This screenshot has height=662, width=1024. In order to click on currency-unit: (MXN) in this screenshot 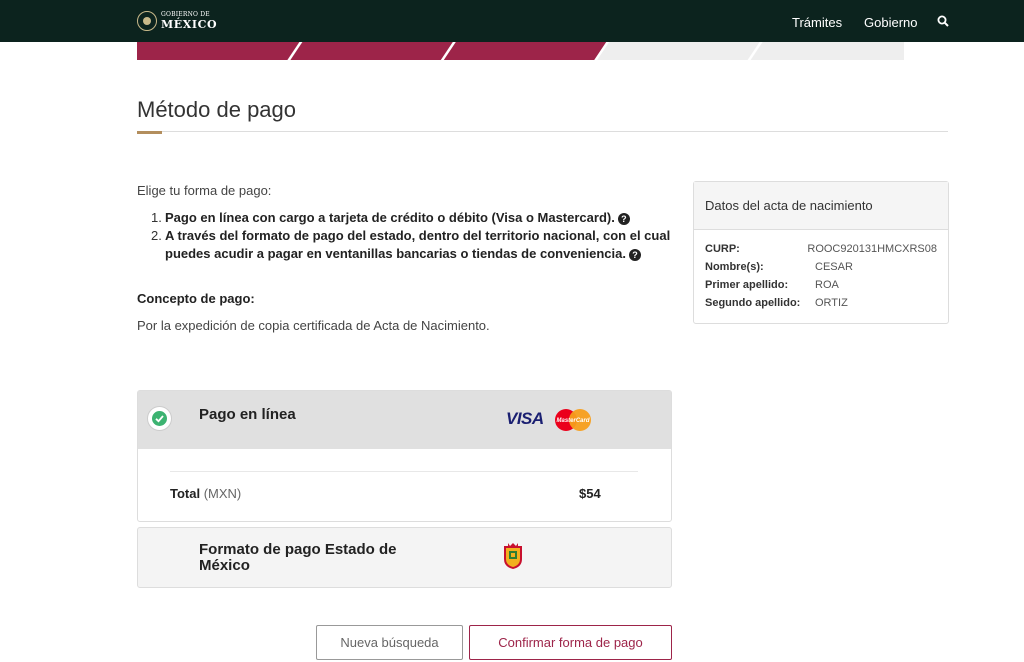, I will do `click(222, 493)`.